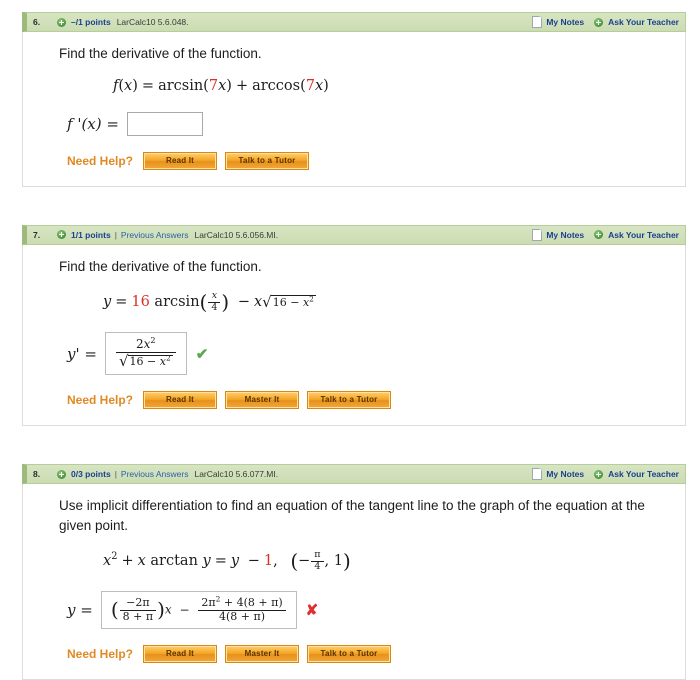  I want to click on coefficient-value: 1, so click(268, 561).